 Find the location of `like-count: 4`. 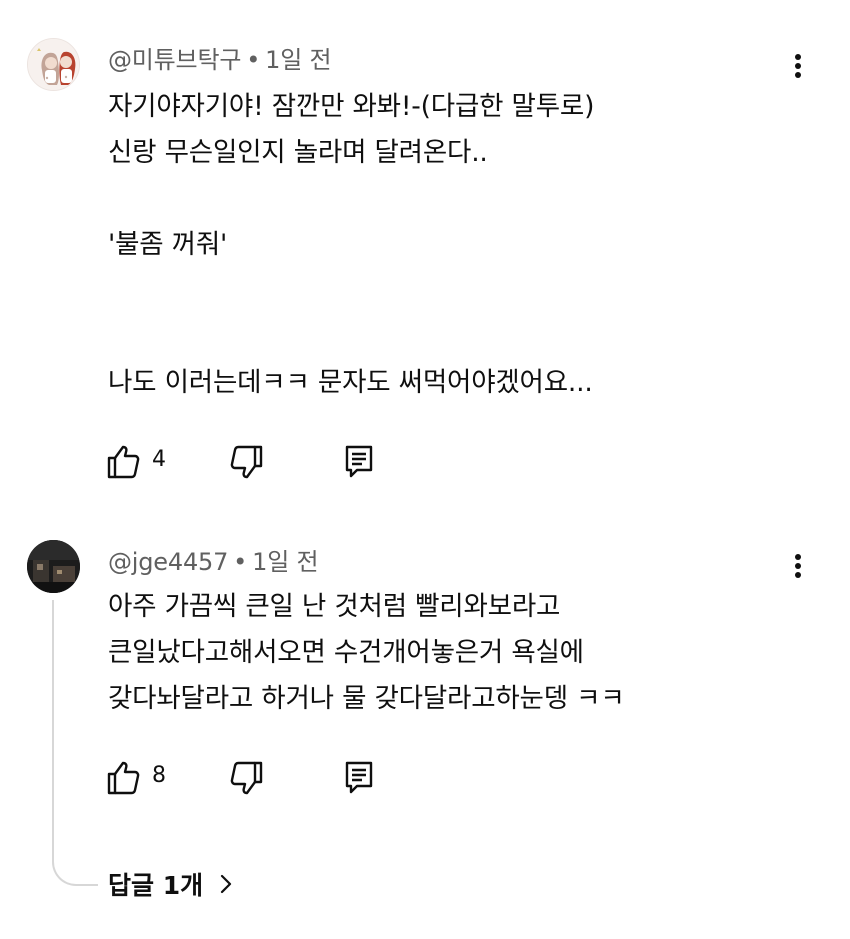

like-count: 4 is located at coordinates (159, 459).